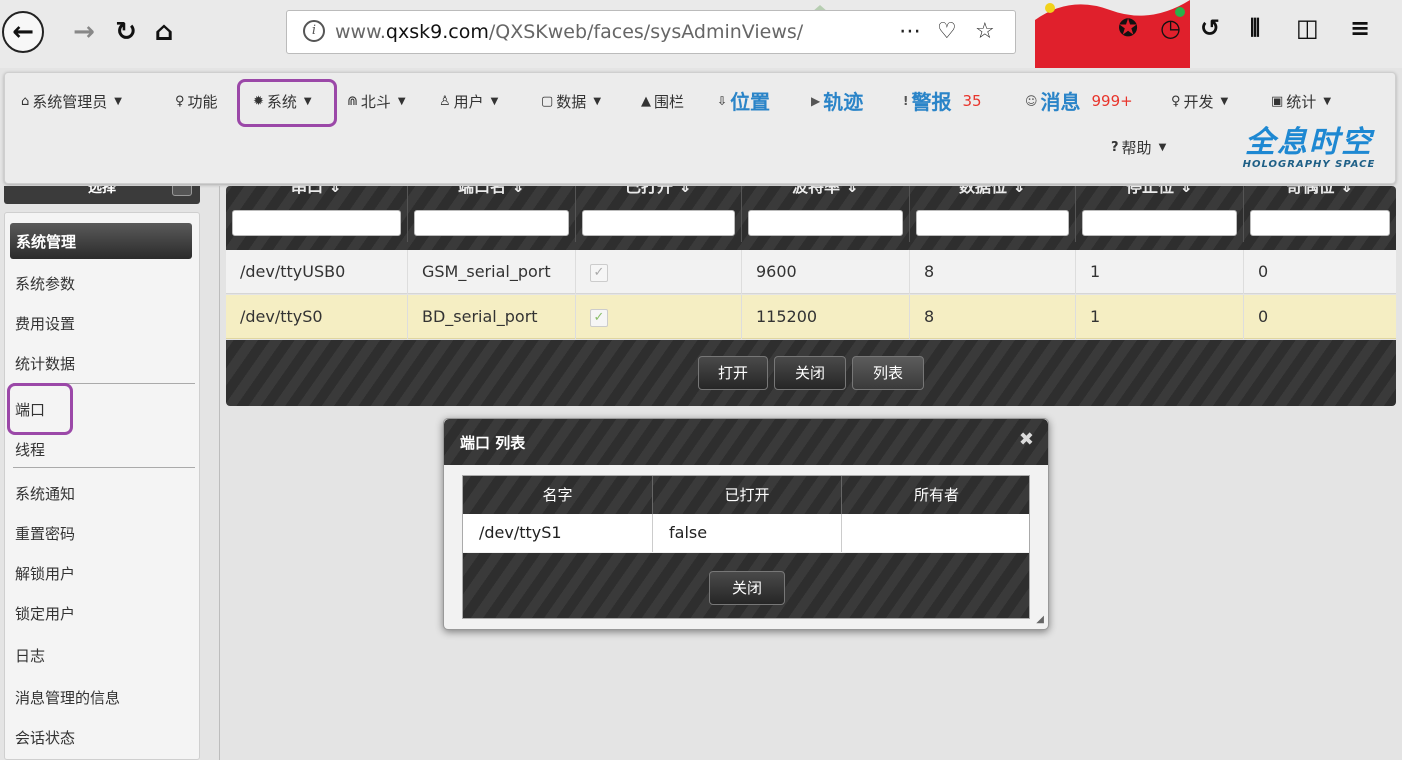 The height and width of the screenshot is (760, 1402). I want to click on sidebar-item-statistics: 统计数据, so click(45, 363).